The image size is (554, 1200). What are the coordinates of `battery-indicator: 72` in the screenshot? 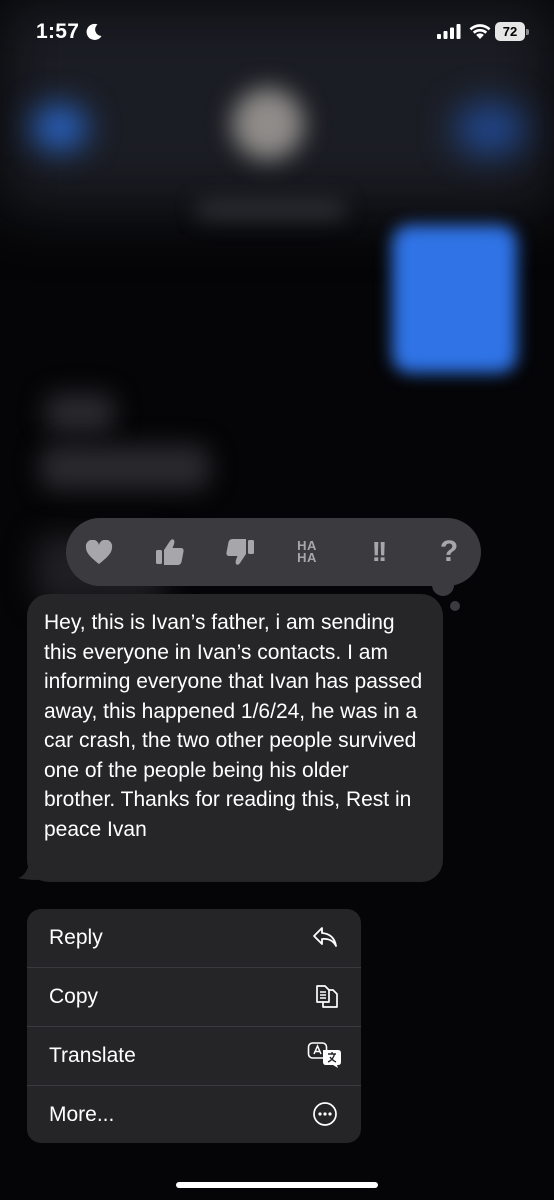 It's located at (510, 31).